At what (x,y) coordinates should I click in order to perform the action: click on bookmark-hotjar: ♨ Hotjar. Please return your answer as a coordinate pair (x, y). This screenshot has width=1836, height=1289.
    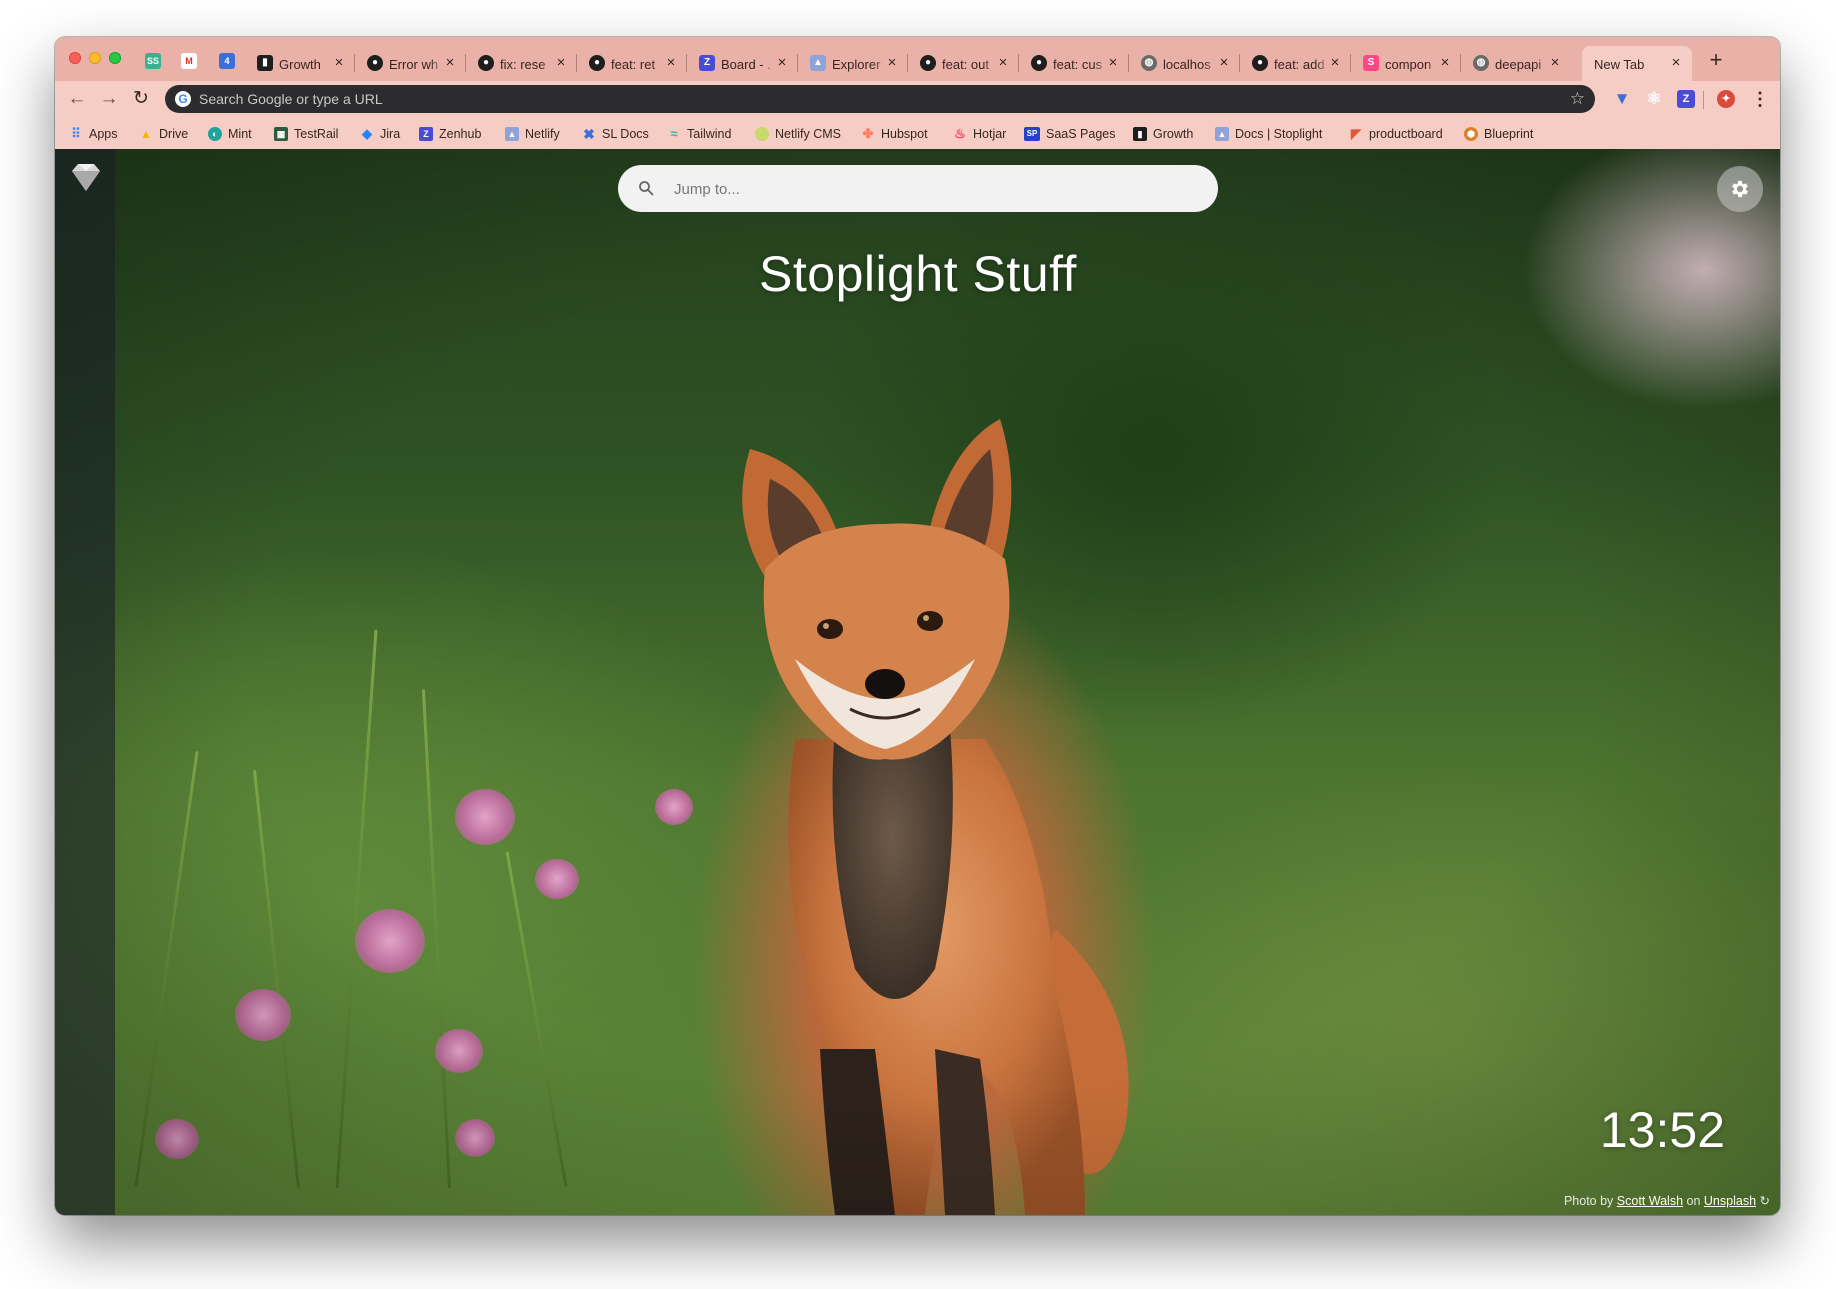
    Looking at the image, I should click on (979, 134).